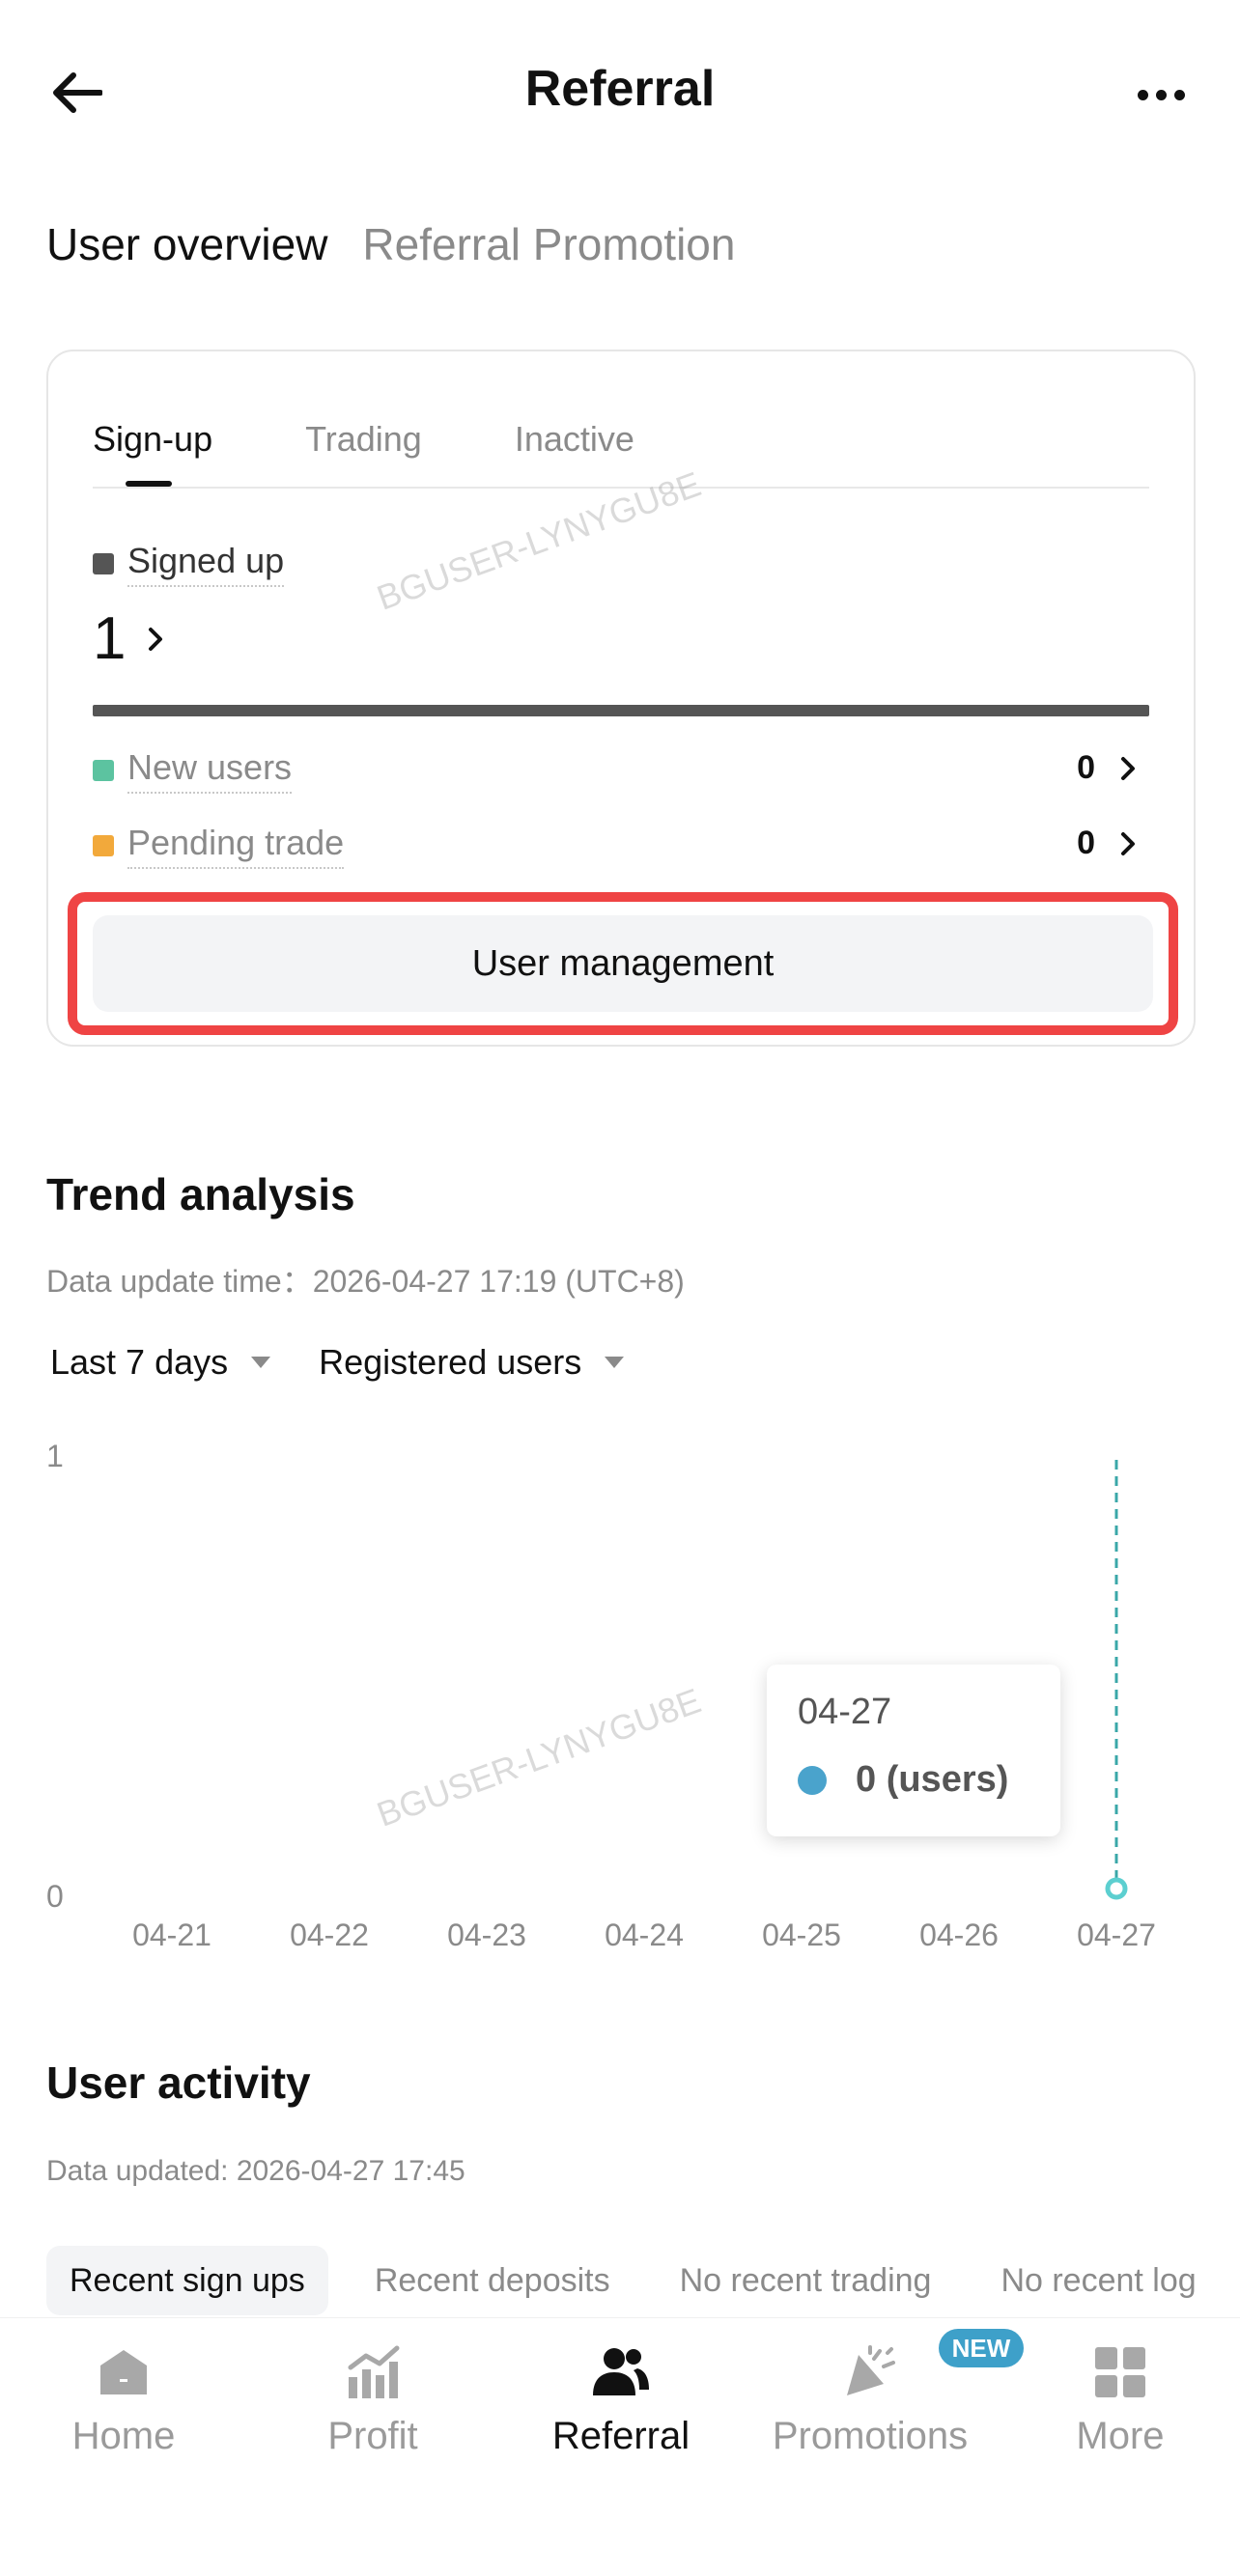 This screenshot has width=1240, height=2576. What do you see at coordinates (621, 2372) in the screenshot?
I see `referral-users-icon` at bounding box center [621, 2372].